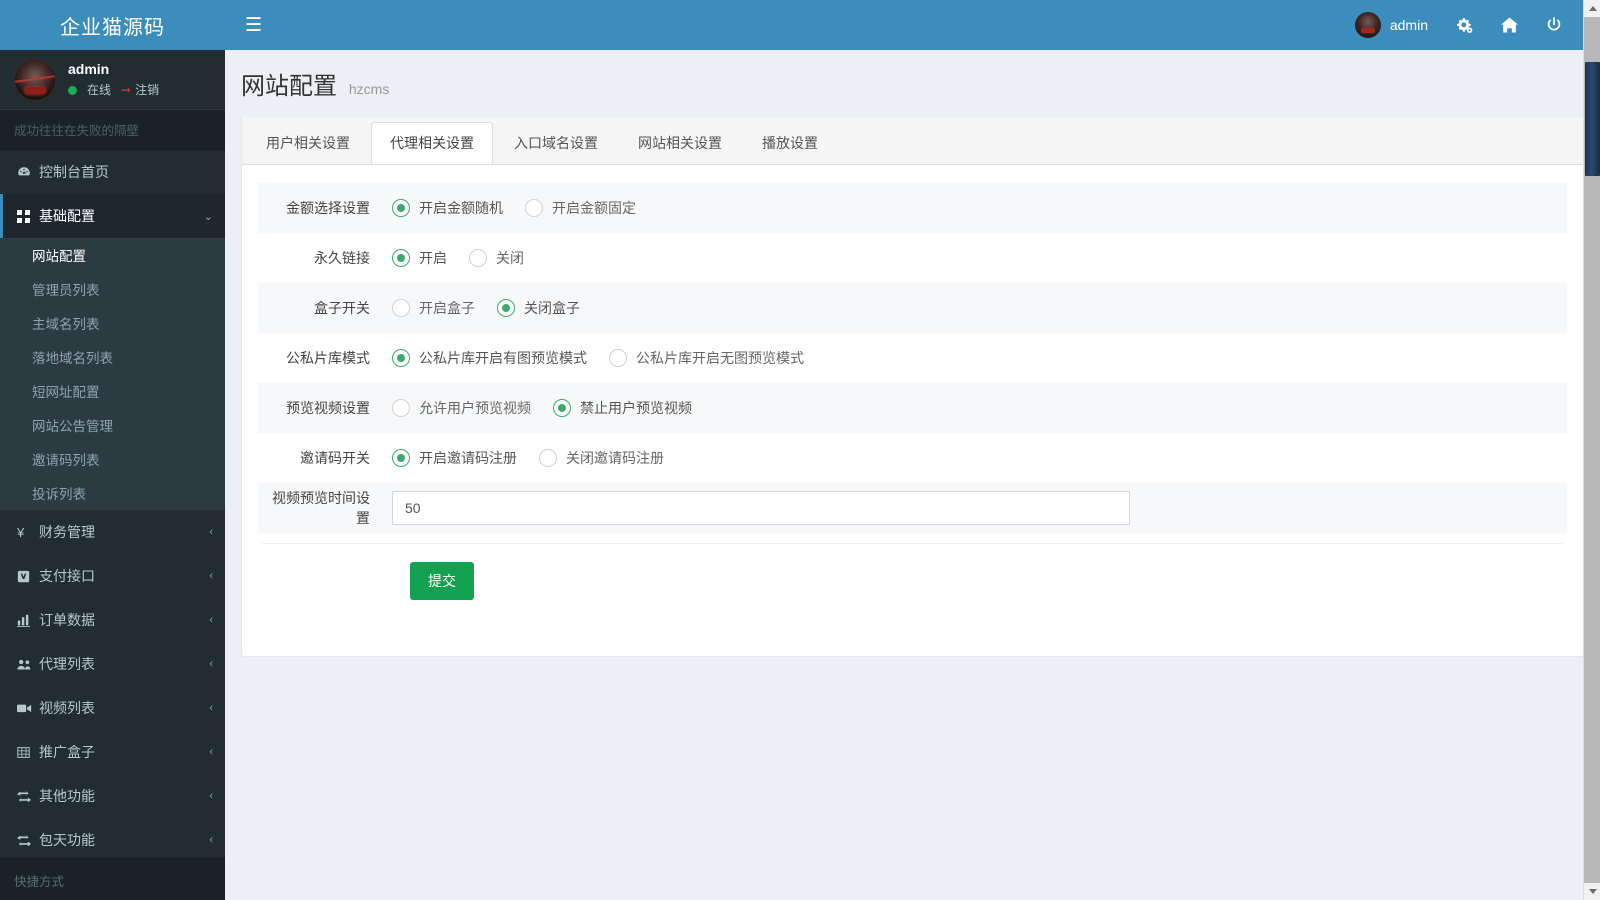  Describe the element at coordinates (912, 208) in the screenshot. I see `form-row-amount-mode: 金额选择设置 开启金额随机 开启金额固定` at that location.